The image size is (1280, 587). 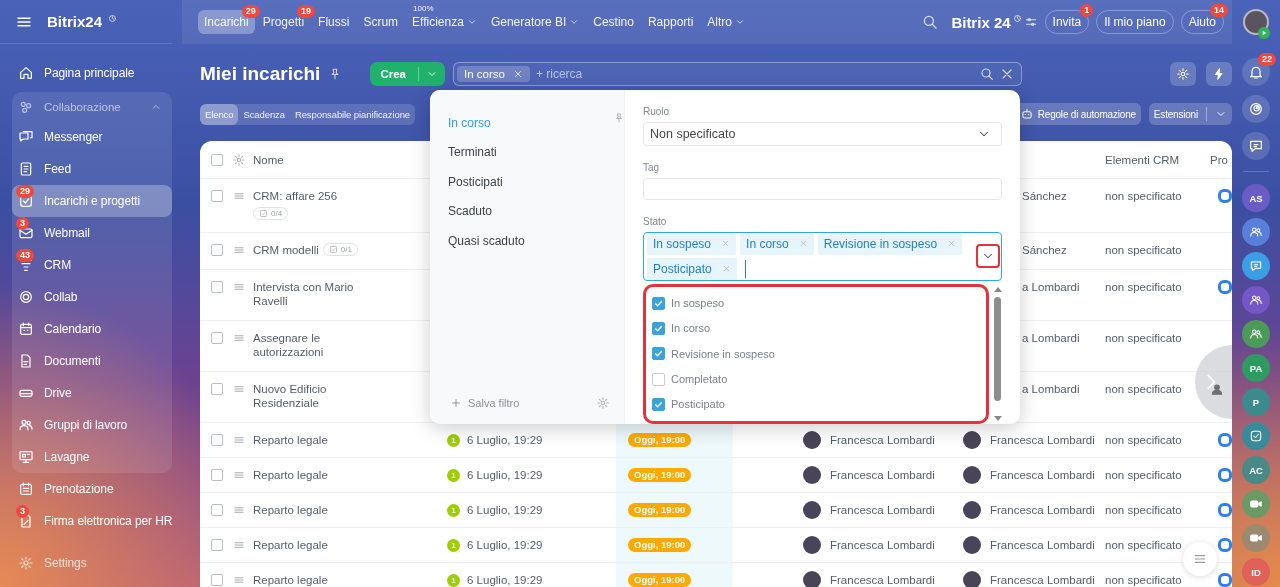 I want to click on nav-tab: Cestino, so click(x=613, y=22).